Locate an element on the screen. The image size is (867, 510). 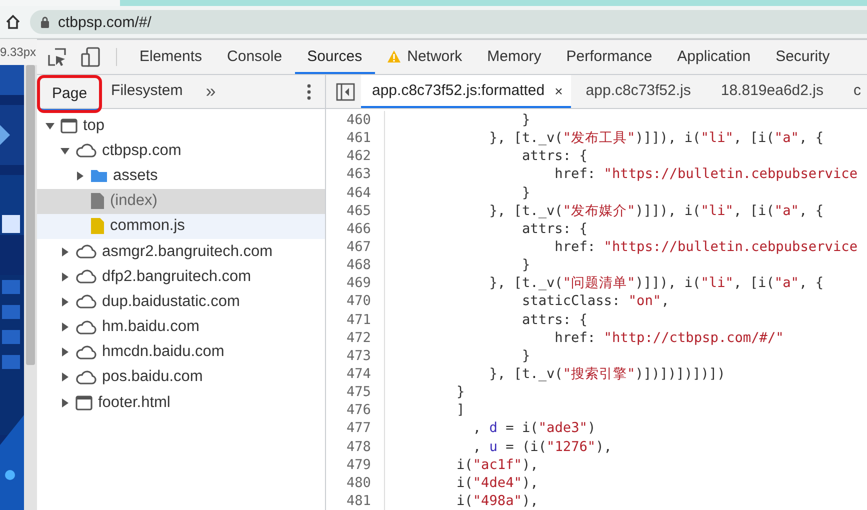
code-line: , d = i("ade3") is located at coordinates (534, 428).